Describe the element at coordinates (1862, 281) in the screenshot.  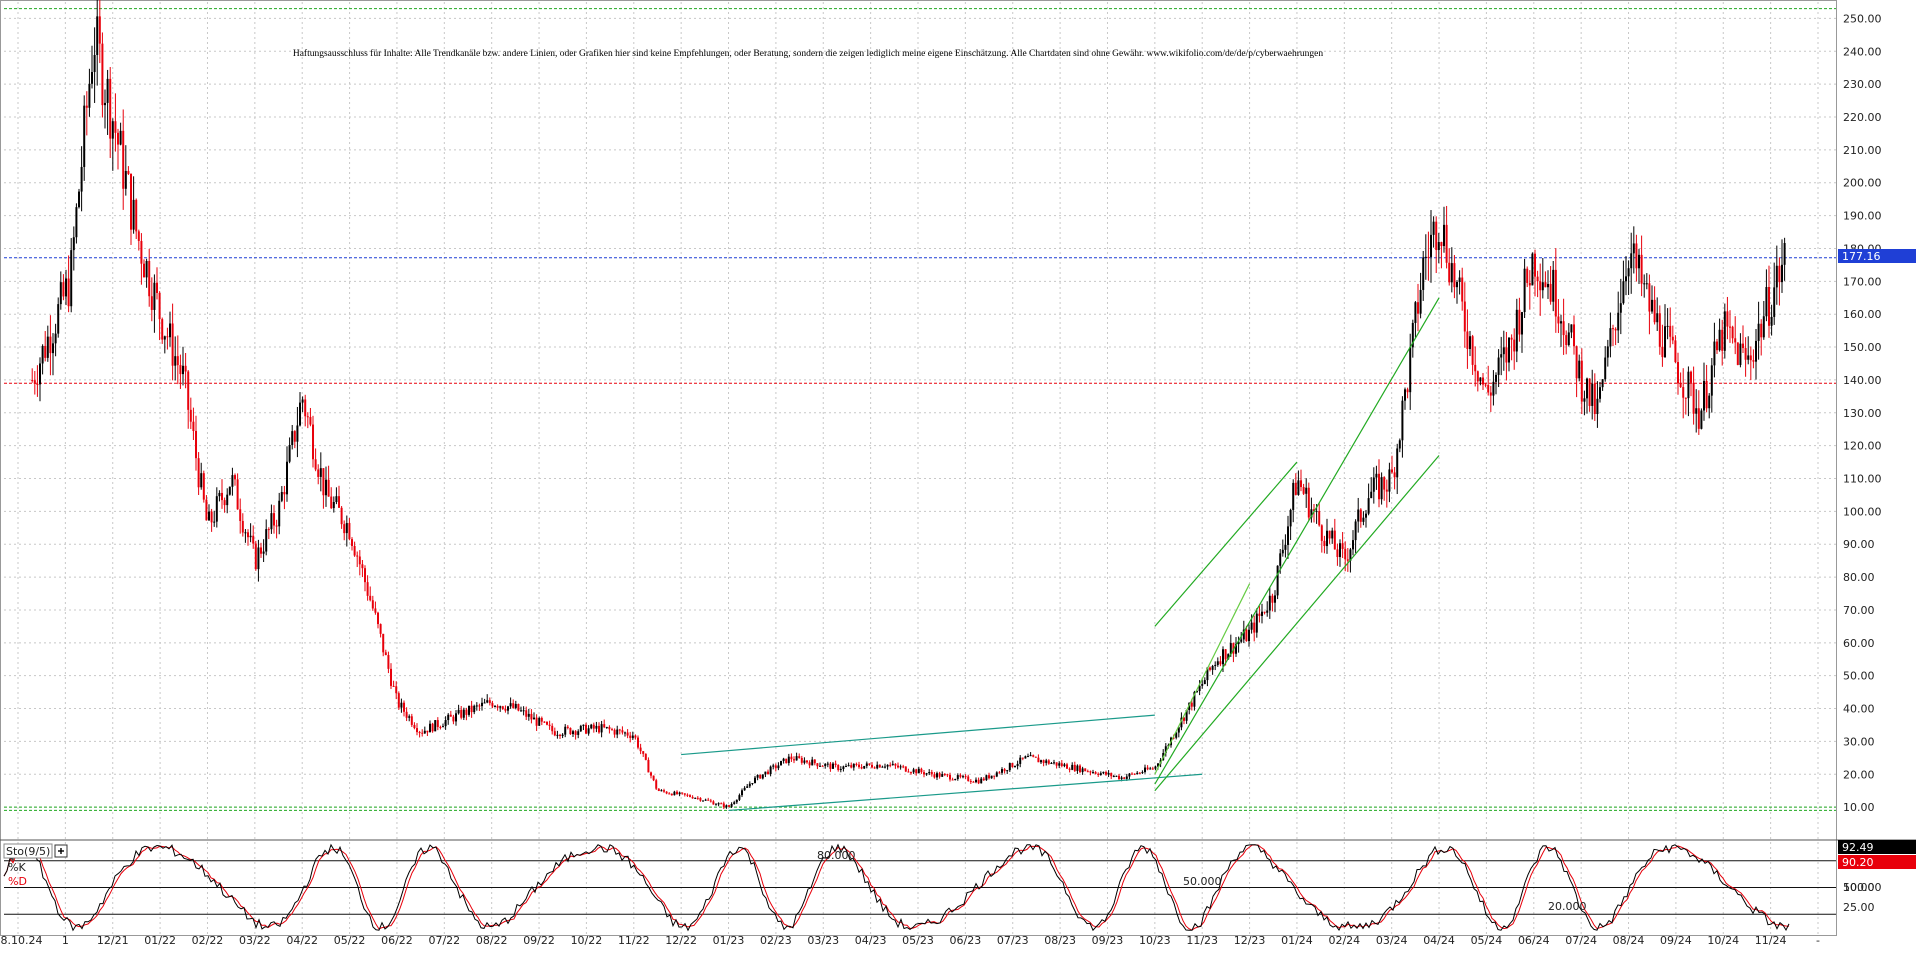
I see `y-tick-label: 170.00` at that location.